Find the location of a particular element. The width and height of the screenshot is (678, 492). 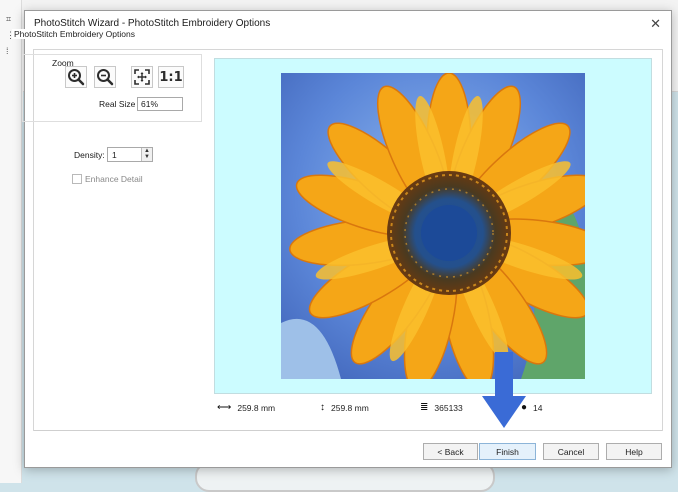

density-stepper: 1 ▲ ▼ is located at coordinates (130, 154).